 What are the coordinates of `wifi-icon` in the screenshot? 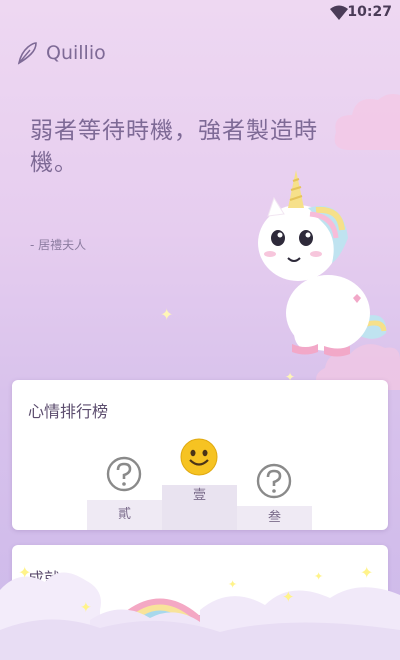 It's located at (339, 12).